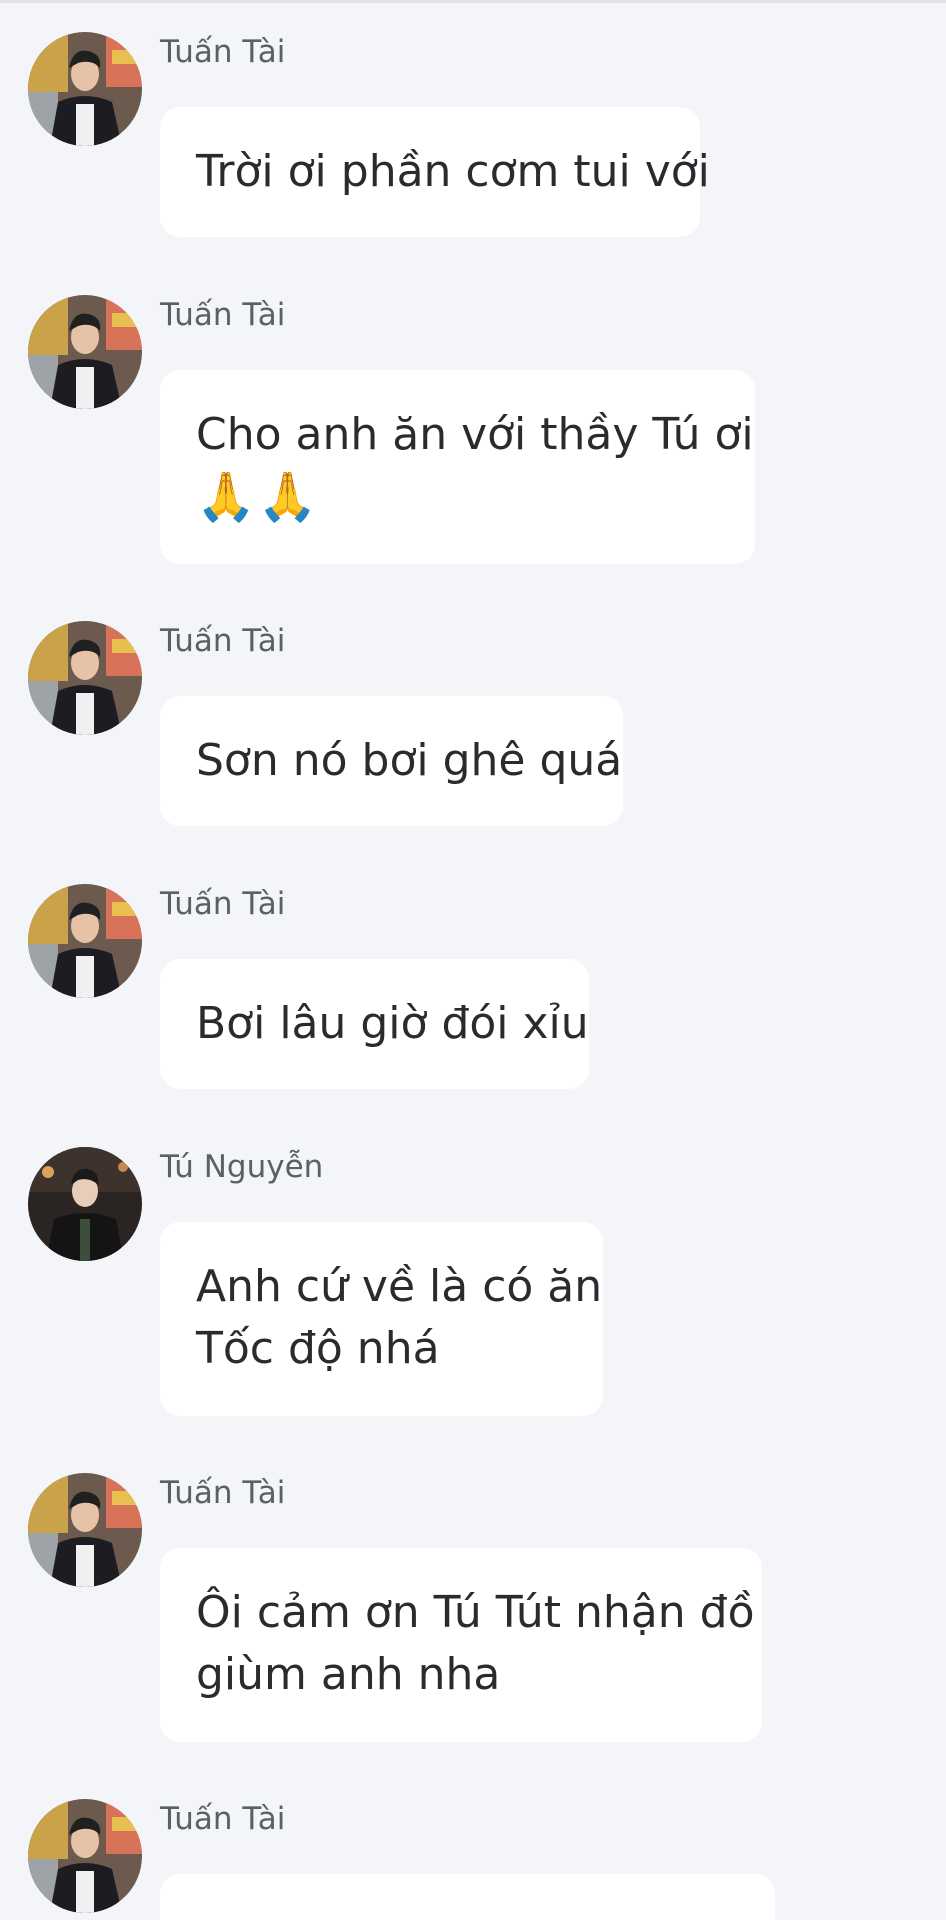 This screenshot has height=1920, width=946. Describe the element at coordinates (399, 1286) in the screenshot. I see `message-text: Anh cứ về là có ăn` at that location.